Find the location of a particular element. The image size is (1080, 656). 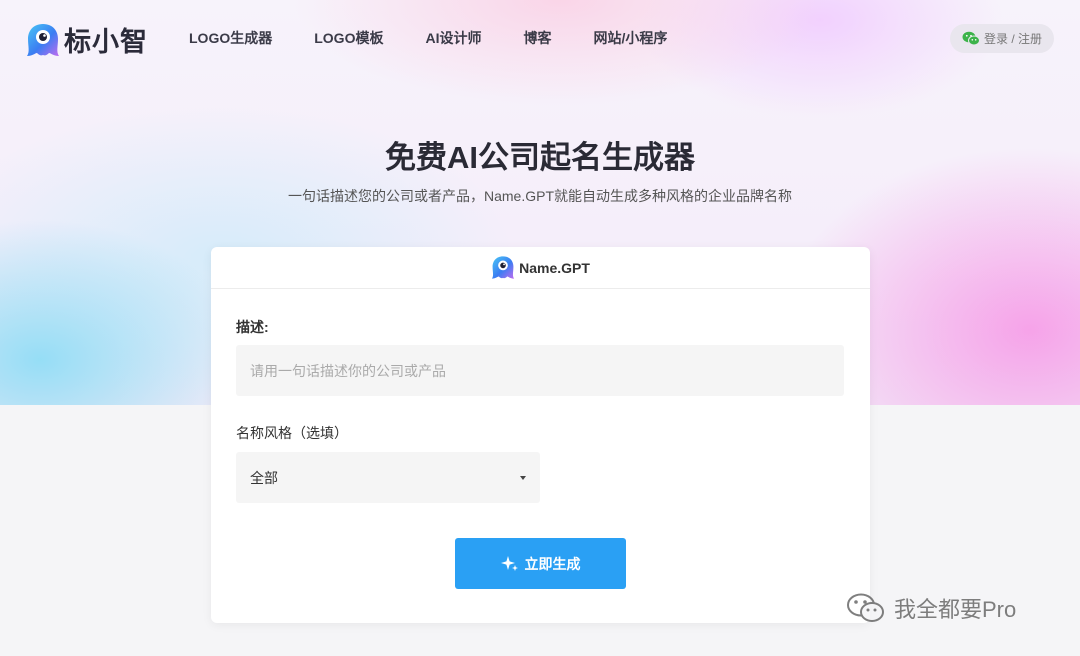

main-nav: LOGO生成器 LOGO模板 AI设计师 博客 网站/小程序 is located at coordinates (449, 38).